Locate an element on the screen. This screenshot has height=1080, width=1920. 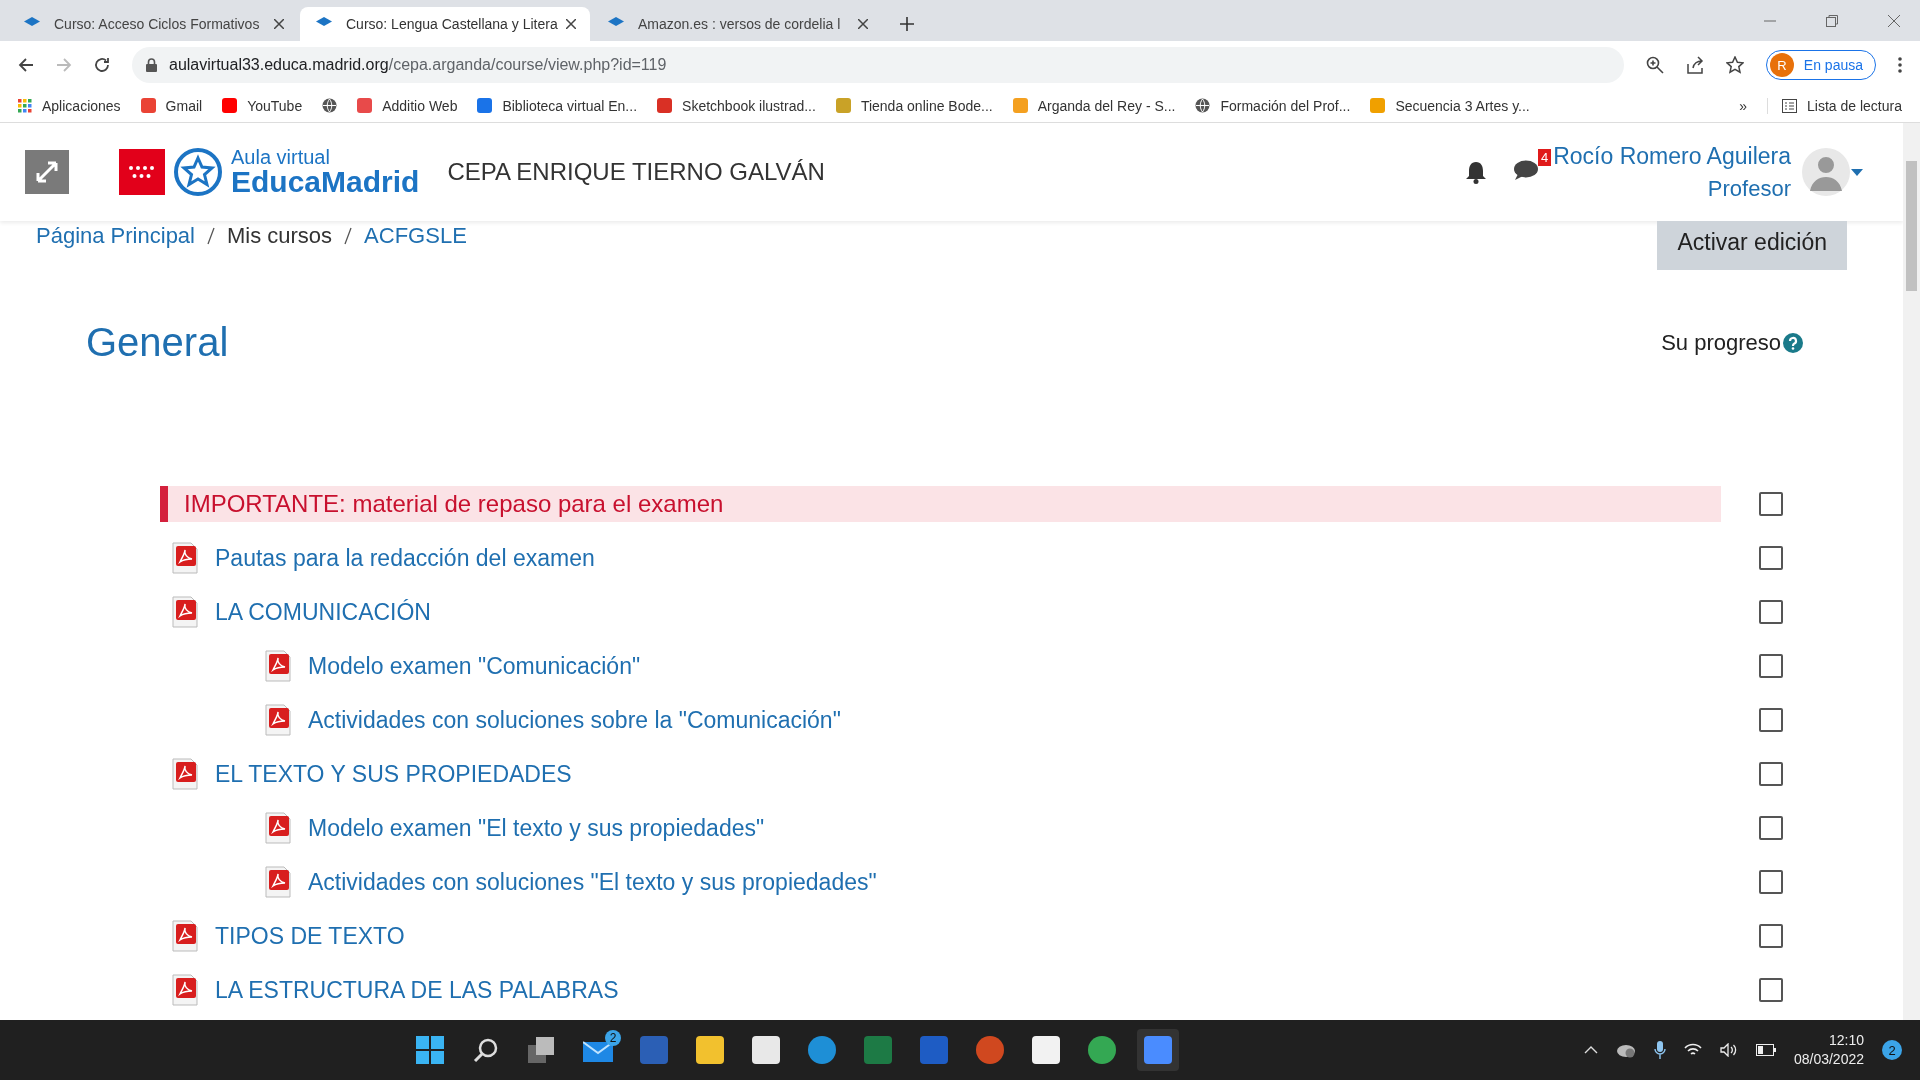
caret-icon is located at coordinates (1857, 172).